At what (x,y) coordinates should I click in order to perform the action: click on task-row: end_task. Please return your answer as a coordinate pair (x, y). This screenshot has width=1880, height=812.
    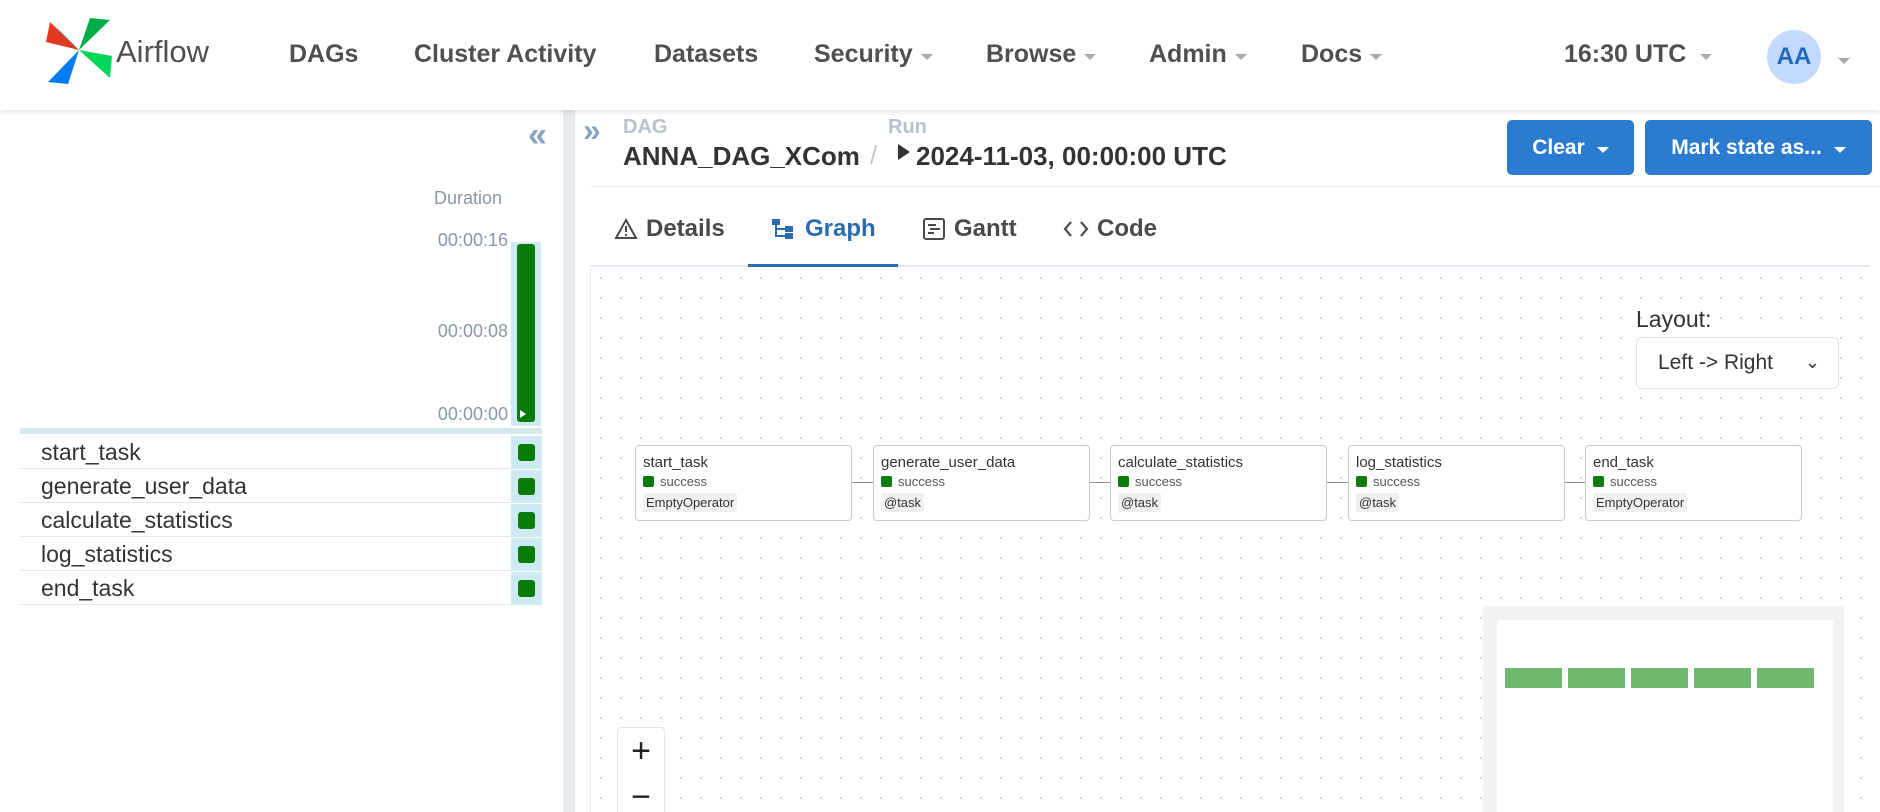
    Looking at the image, I should click on (281, 588).